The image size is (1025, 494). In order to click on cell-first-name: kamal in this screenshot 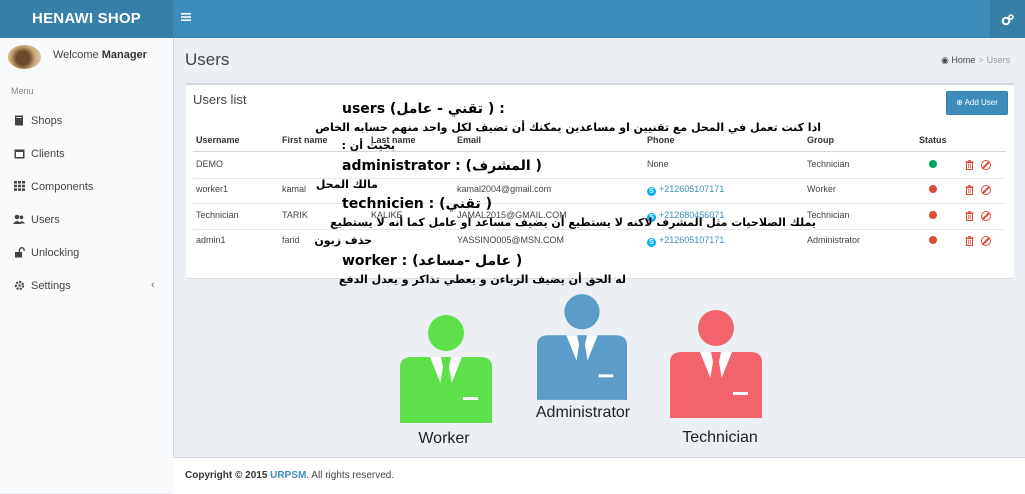, I will do `click(294, 189)`.